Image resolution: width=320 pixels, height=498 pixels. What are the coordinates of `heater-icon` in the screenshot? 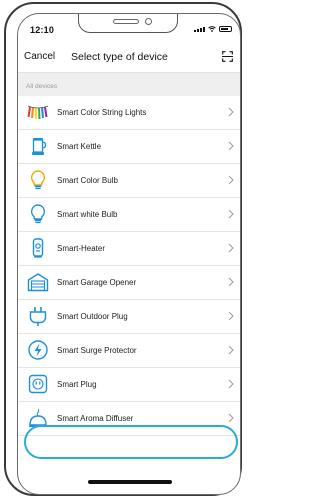 It's located at (38, 248).